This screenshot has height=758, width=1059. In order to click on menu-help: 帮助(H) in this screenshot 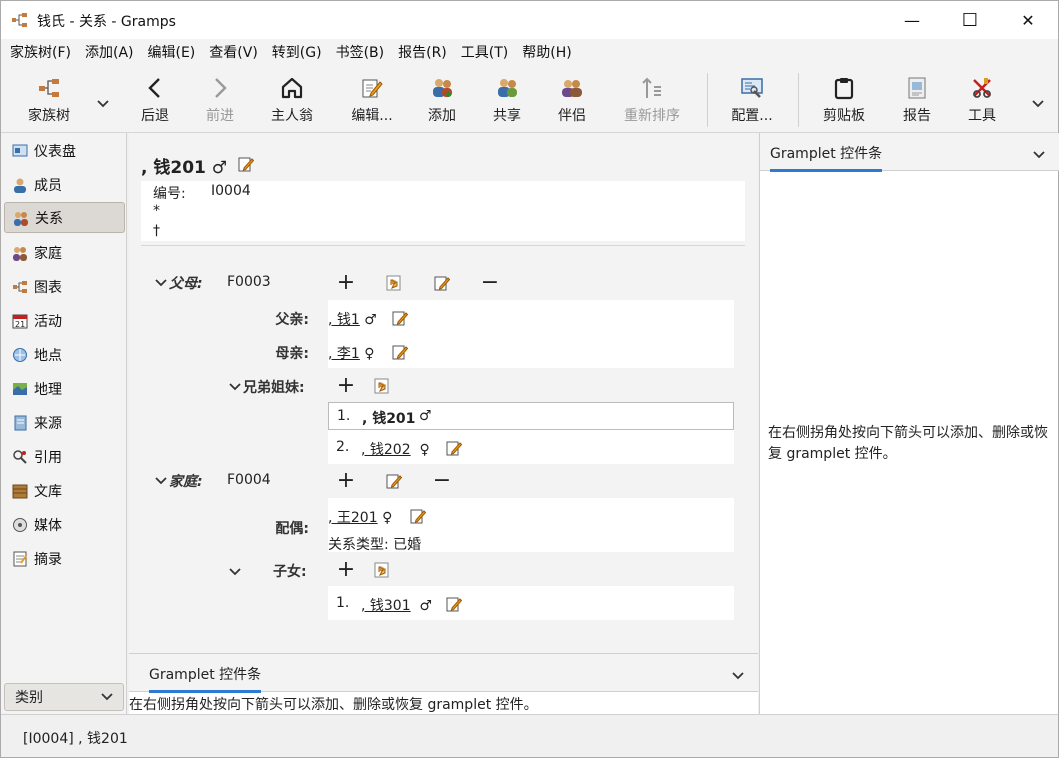, I will do `click(546, 53)`.